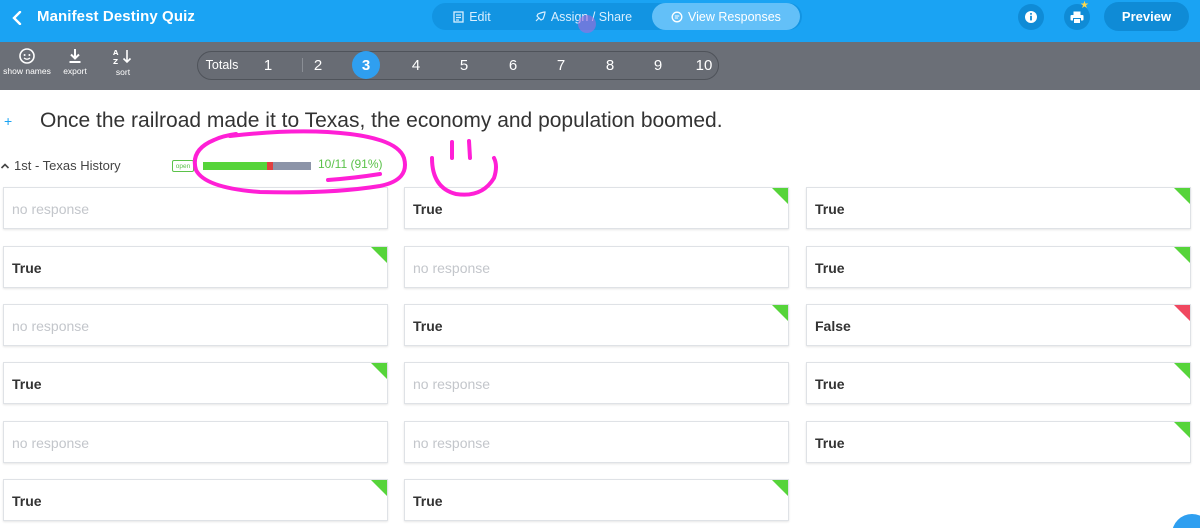 This screenshot has width=1200, height=528. I want to click on score-bar, so click(257, 166).